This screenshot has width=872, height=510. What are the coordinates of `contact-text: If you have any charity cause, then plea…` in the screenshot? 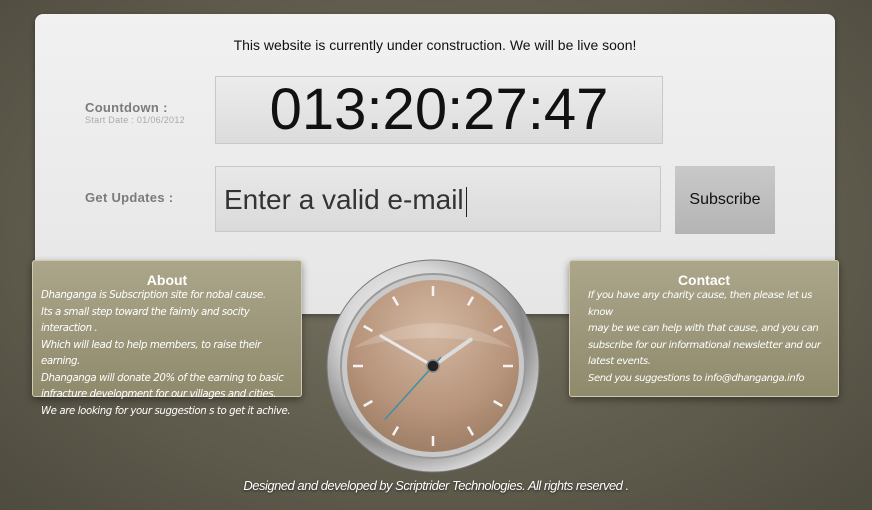 It's located at (704, 337).